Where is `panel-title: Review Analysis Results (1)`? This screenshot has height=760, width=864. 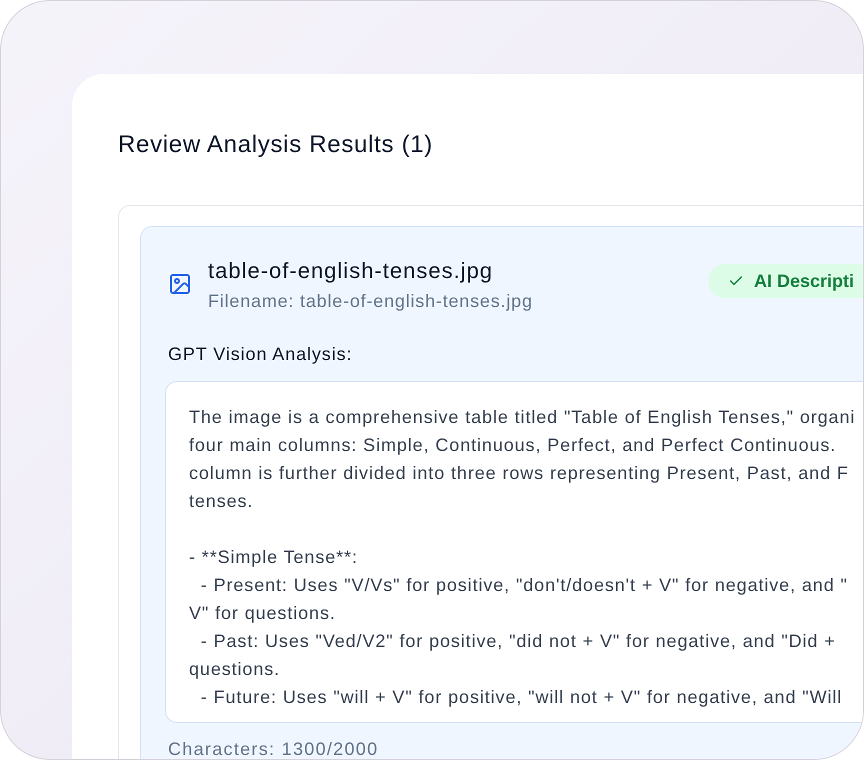 panel-title: Review Analysis Results (1) is located at coordinates (276, 145).